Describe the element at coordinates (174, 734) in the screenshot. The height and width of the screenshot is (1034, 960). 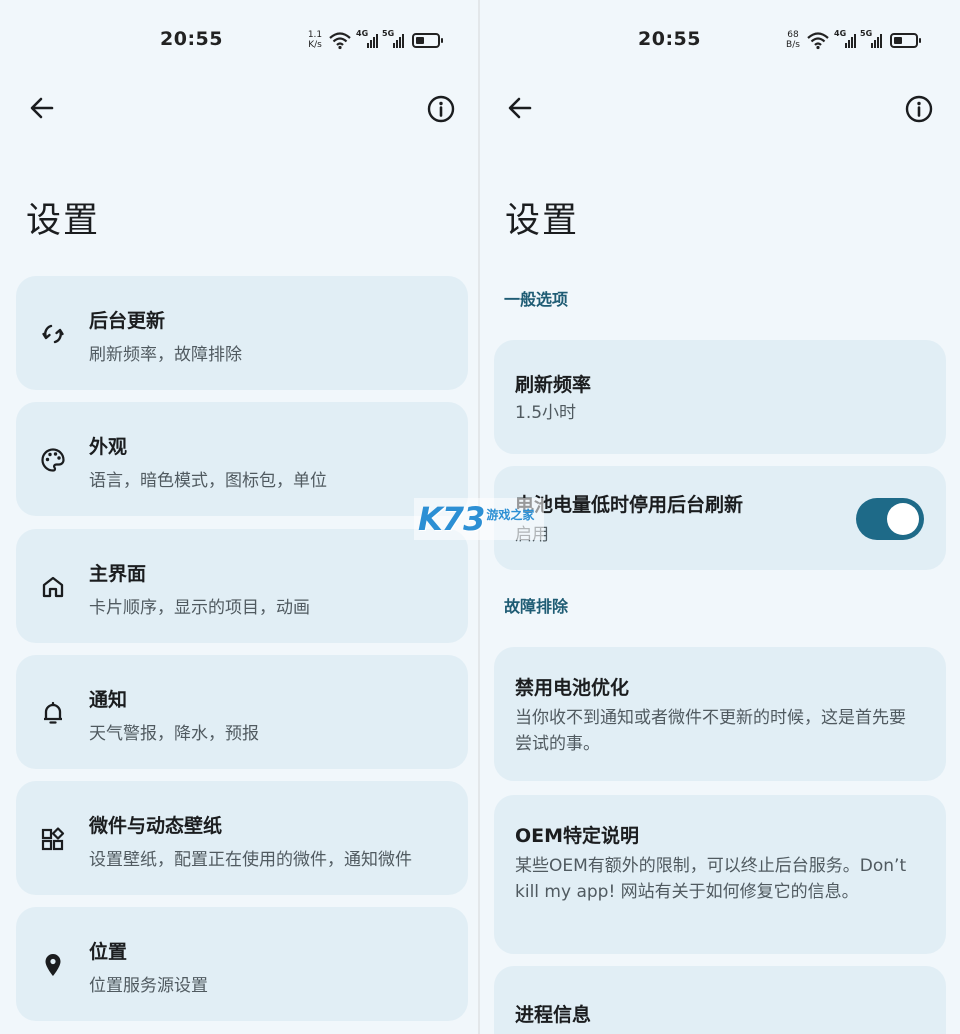
I see `settings-item-subtitle: 天气警报，降水，预报` at that location.